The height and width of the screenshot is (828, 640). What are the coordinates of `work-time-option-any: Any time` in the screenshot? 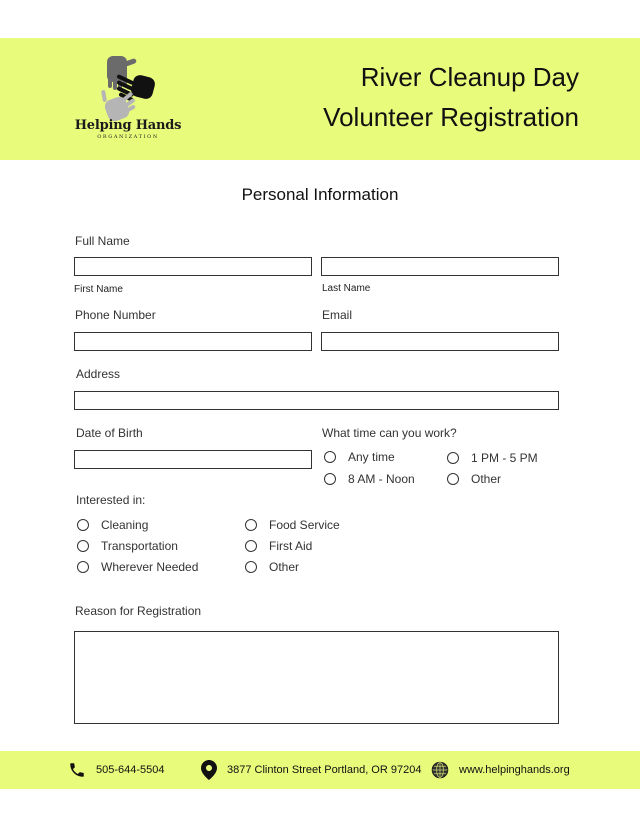 It's located at (359, 457).